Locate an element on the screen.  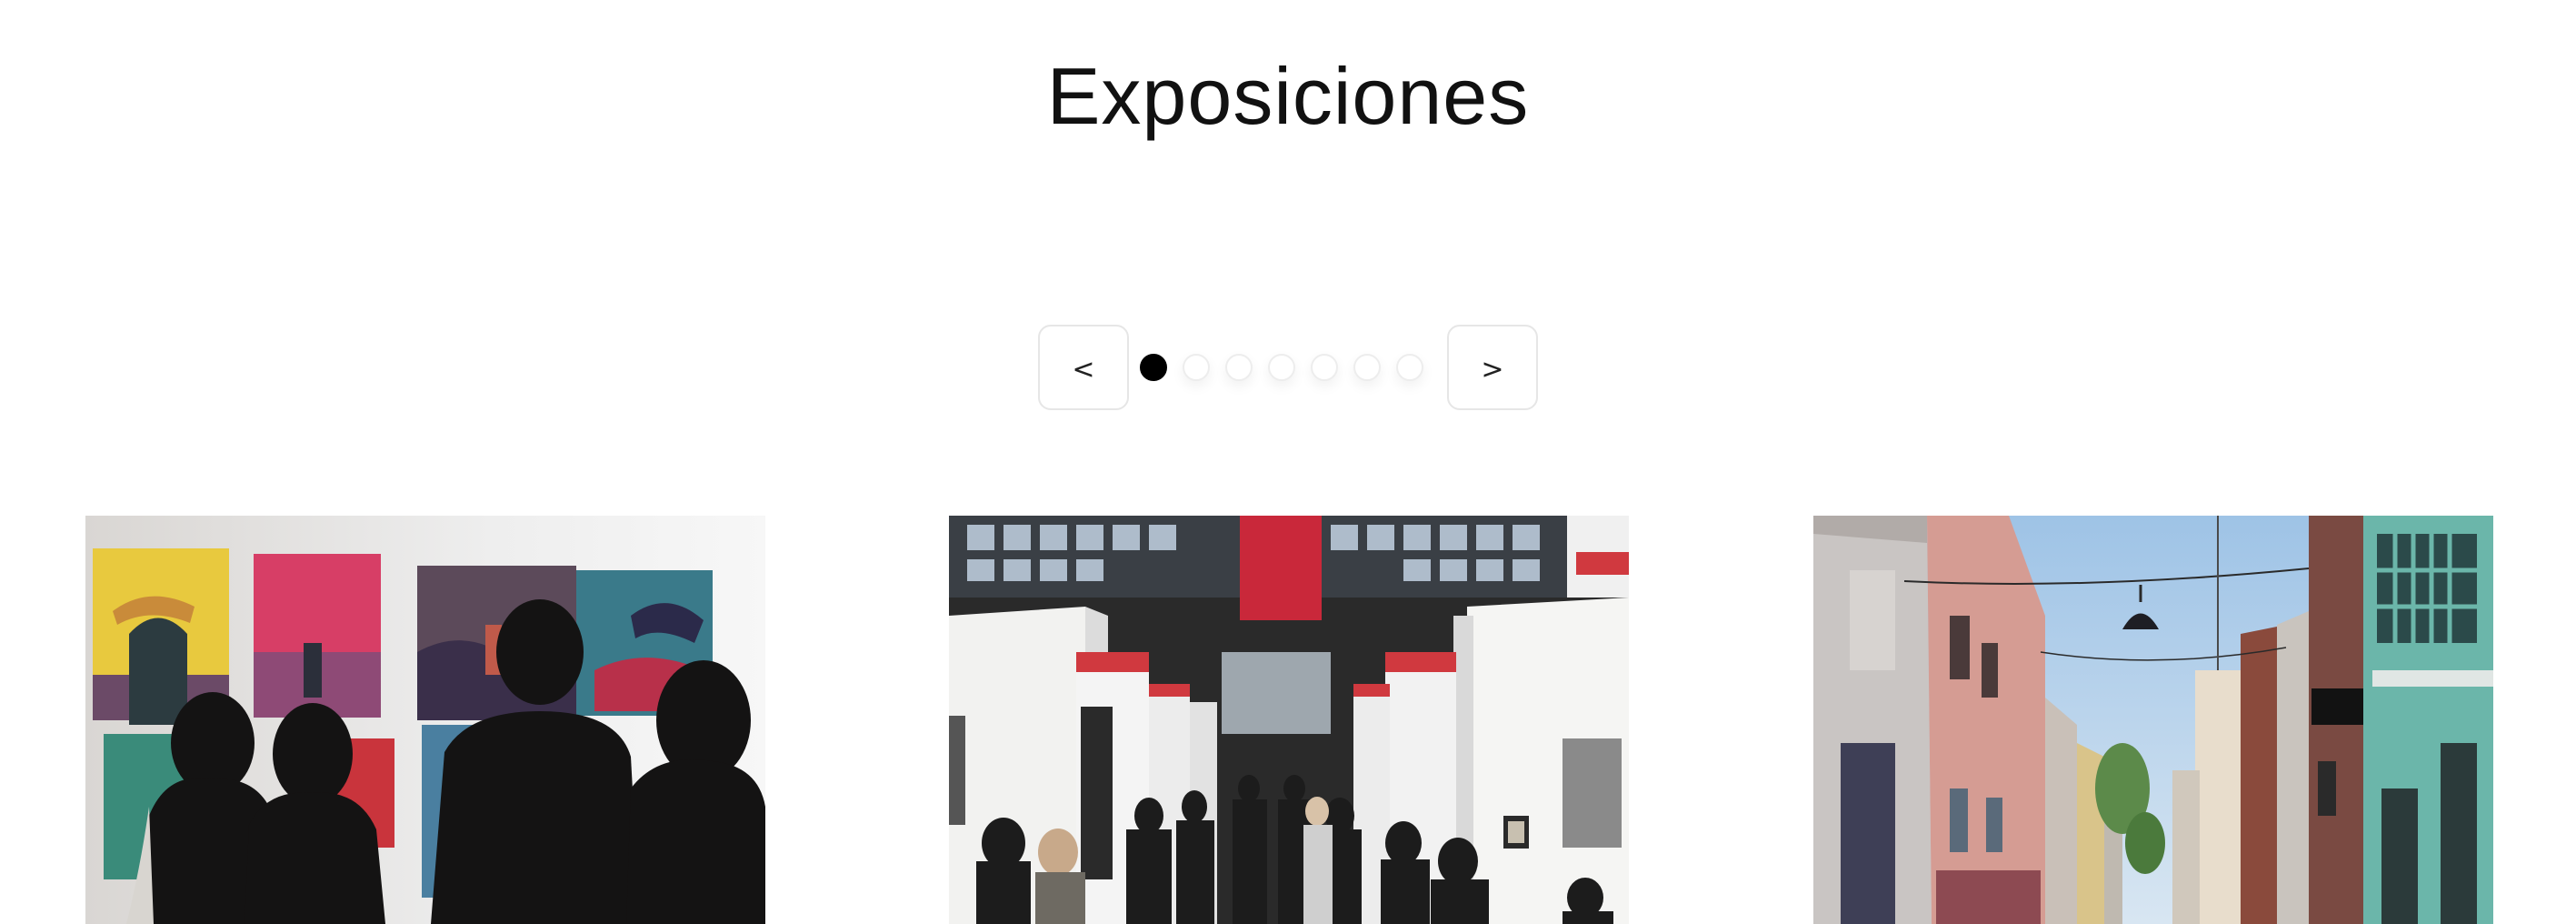
previous-button: < is located at coordinates (1083, 368).